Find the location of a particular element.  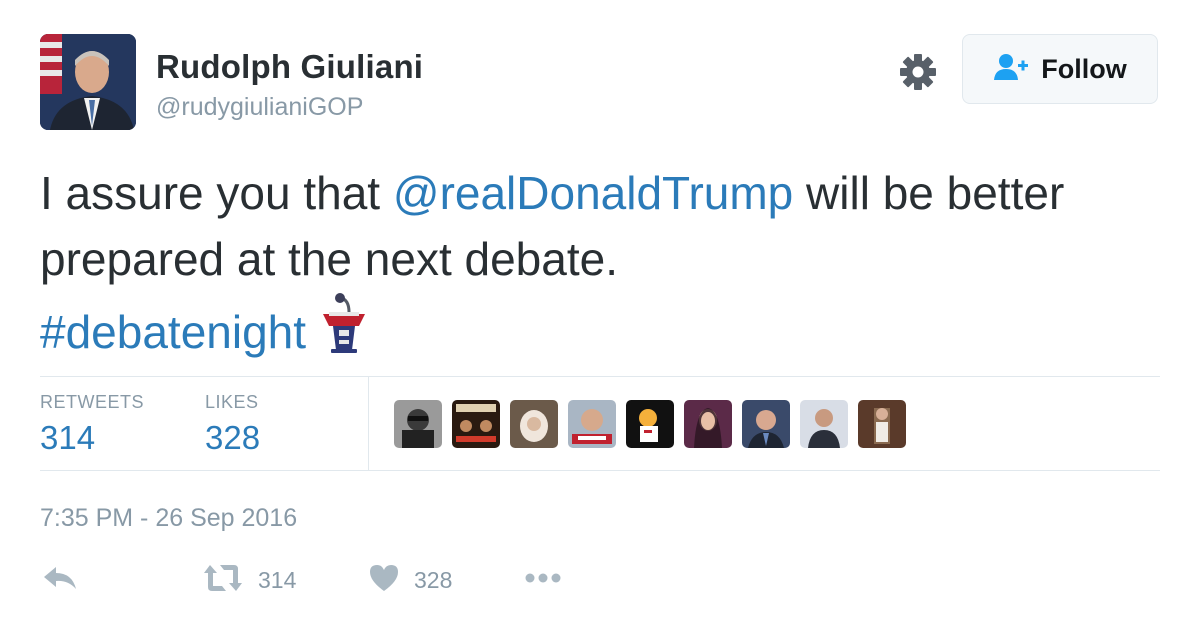

author-avatar is located at coordinates (88, 82).